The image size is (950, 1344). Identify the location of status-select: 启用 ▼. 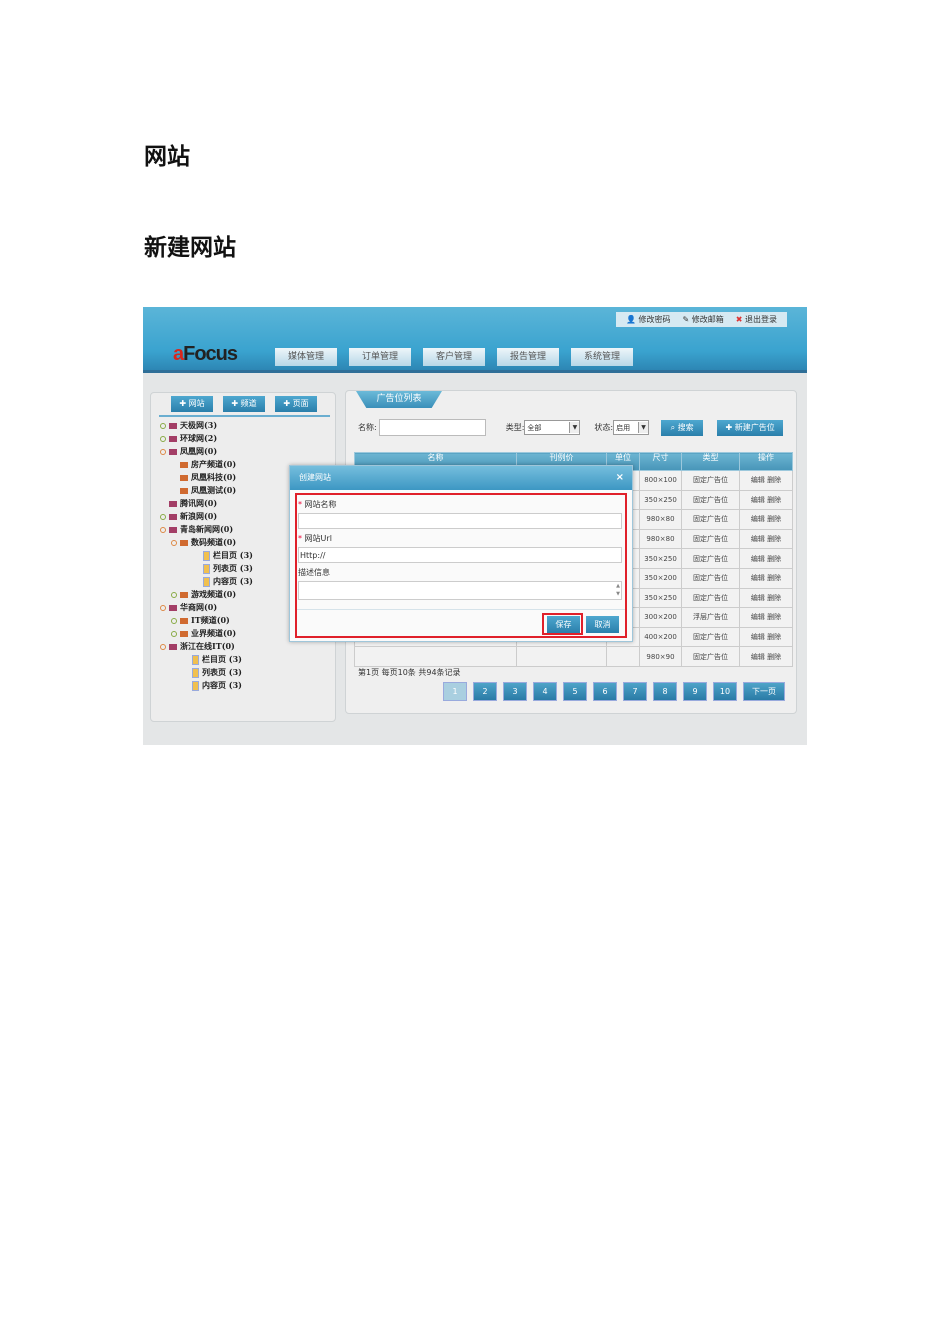
(631, 427).